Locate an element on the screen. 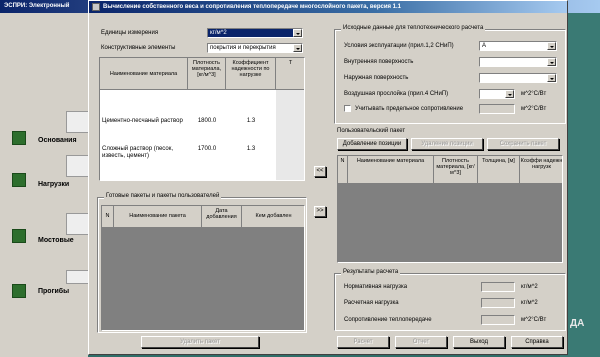  consider-label: Учитывать предельное сопротивление is located at coordinates (409, 109).